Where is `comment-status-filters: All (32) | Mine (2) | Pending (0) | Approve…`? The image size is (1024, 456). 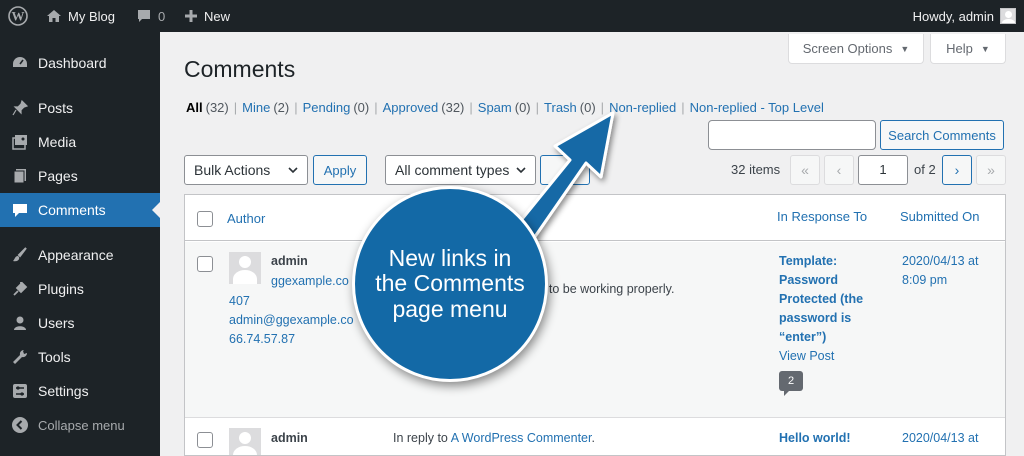
comment-status-filters: All (32) | Mine (2) | Pending (0) | Approve… is located at coordinates (505, 107).